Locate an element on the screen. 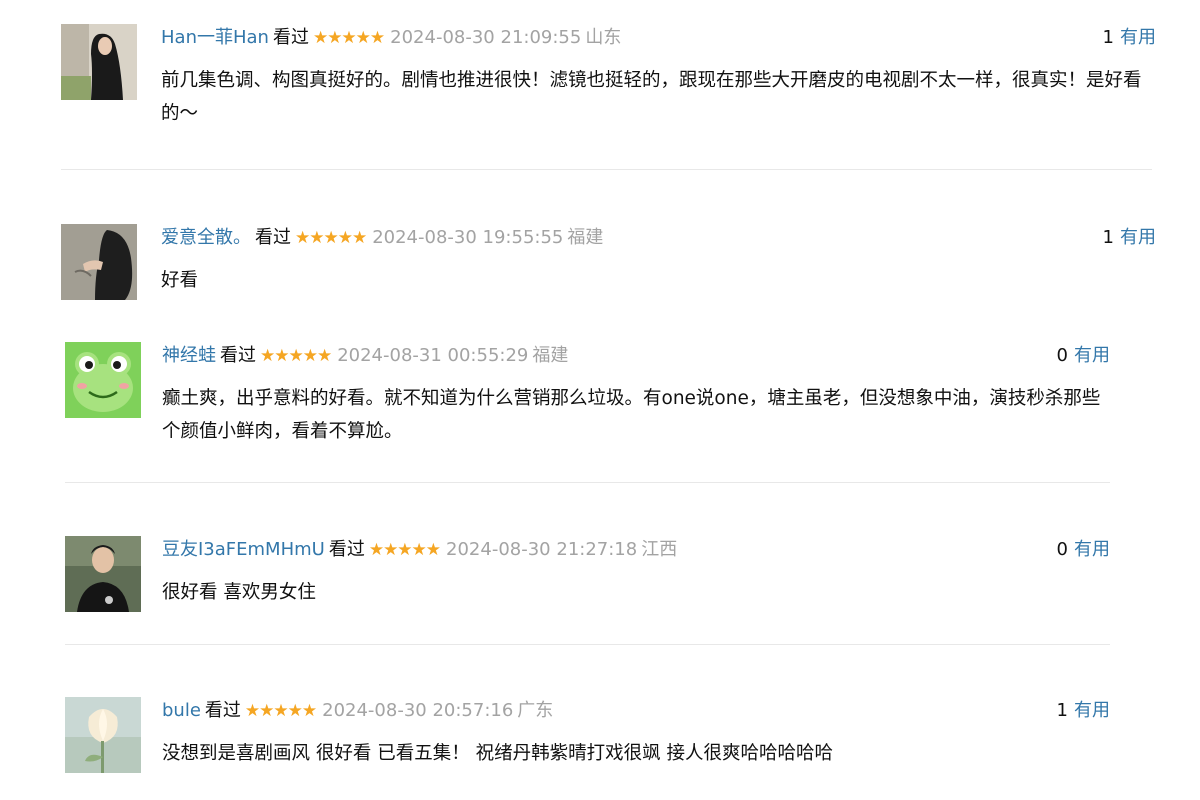 Image resolution: width=1200 pixels, height=800 pixels. comment-meta: Han一菲Han 看过 ★★★★★ 2024-08-30 21:09:55 山东 is located at coordinates (391, 38).